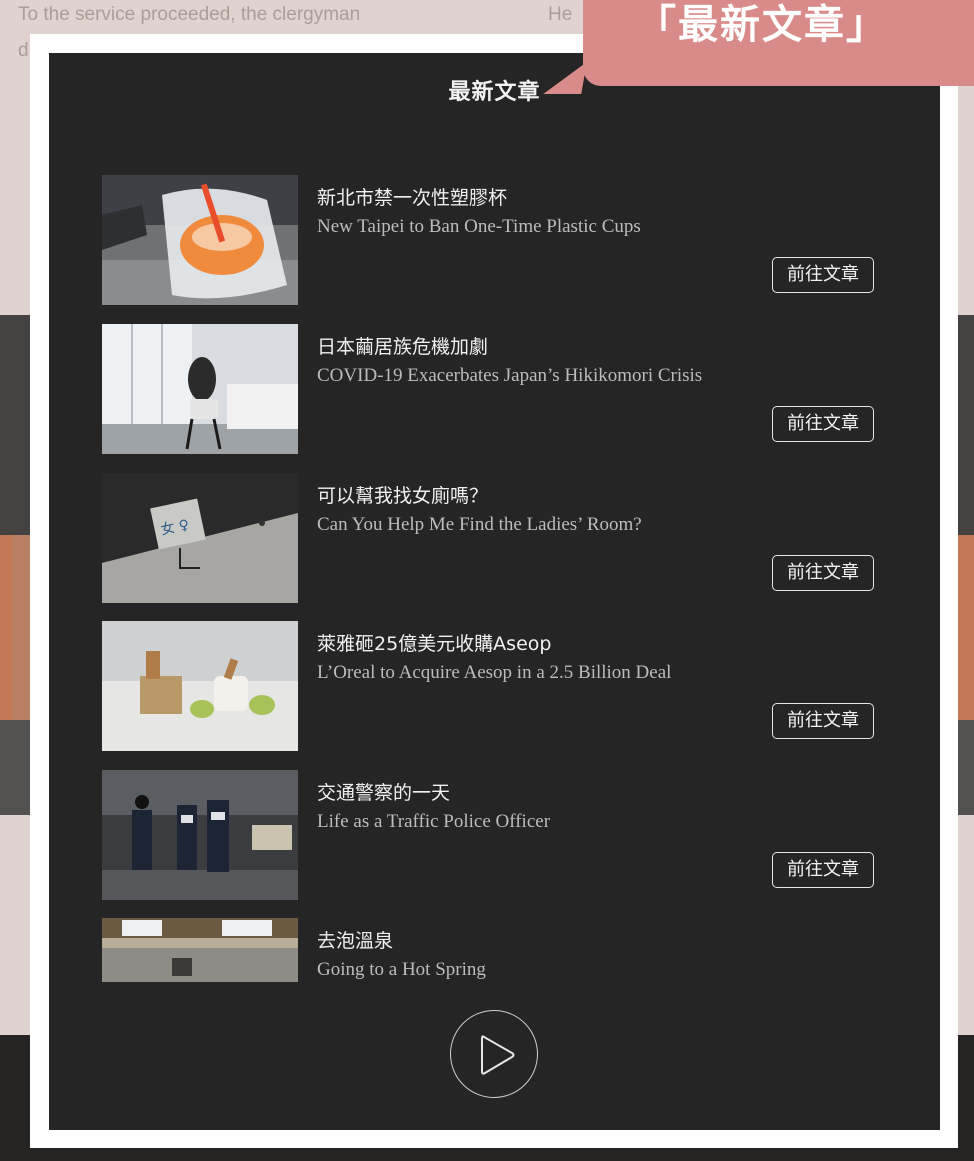 The image size is (974, 1161). Describe the element at coordinates (200, 389) in the screenshot. I see `woman-by-window-thumbnail` at that location.